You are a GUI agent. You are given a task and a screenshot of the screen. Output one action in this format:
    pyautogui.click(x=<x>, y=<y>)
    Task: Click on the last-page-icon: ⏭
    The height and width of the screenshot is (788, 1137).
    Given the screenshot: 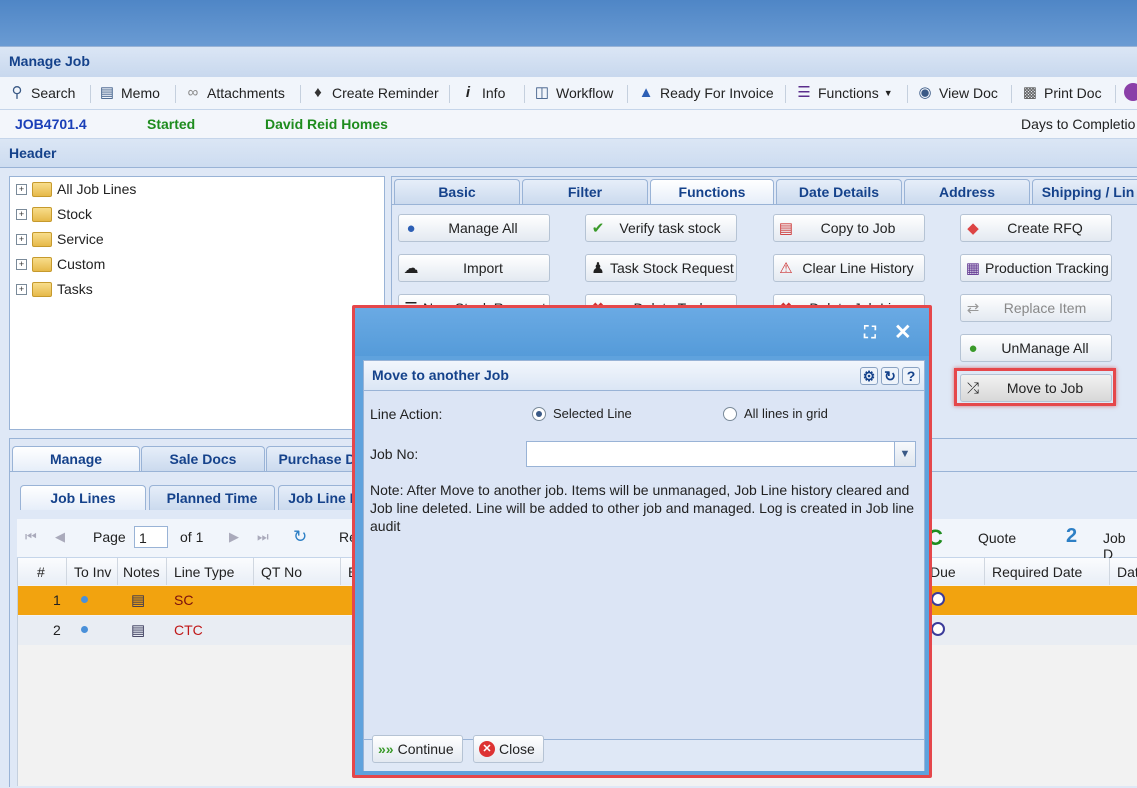 What is the action you would take?
    pyautogui.click(x=263, y=537)
    